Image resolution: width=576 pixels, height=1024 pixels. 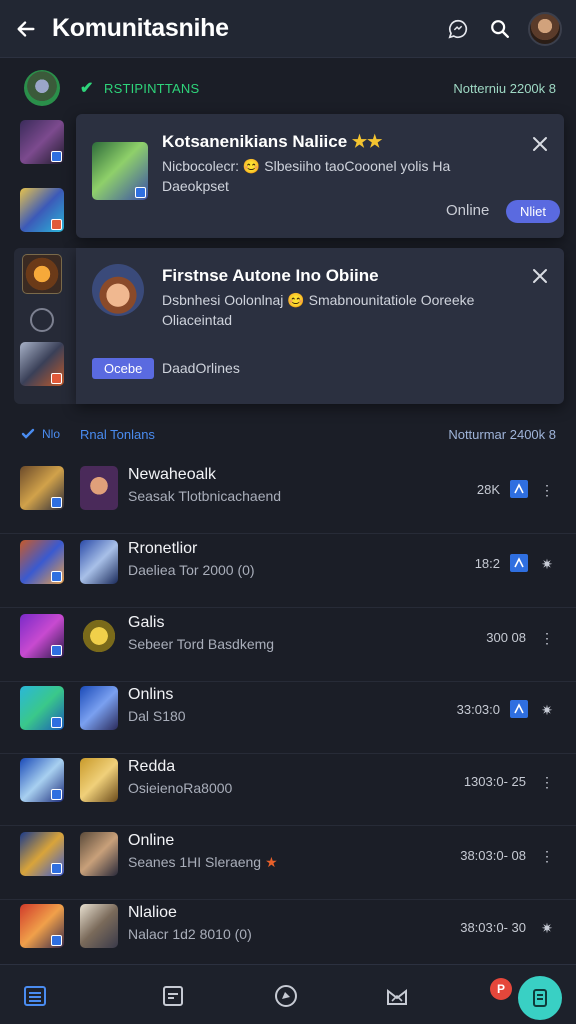 I want to click on list-item-meta: 33:03:0, so click(x=478, y=709).